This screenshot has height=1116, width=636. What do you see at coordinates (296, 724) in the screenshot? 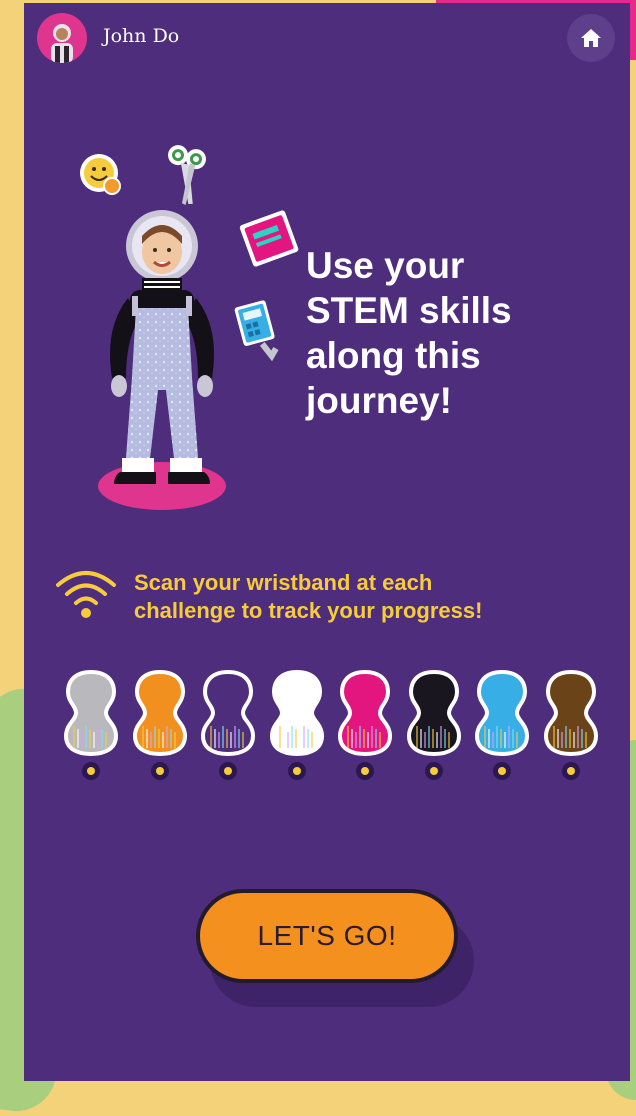
I see `token-white` at bounding box center [296, 724].